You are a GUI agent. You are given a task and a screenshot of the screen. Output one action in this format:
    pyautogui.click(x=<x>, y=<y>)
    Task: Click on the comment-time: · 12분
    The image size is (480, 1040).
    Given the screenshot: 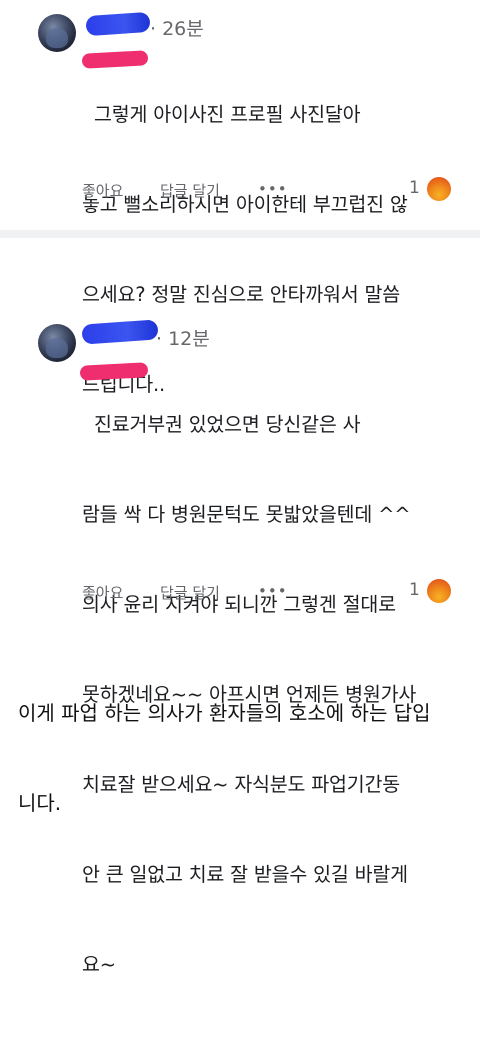 What is the action you would take?
    pyautogui.click(x=183, y=339)
    